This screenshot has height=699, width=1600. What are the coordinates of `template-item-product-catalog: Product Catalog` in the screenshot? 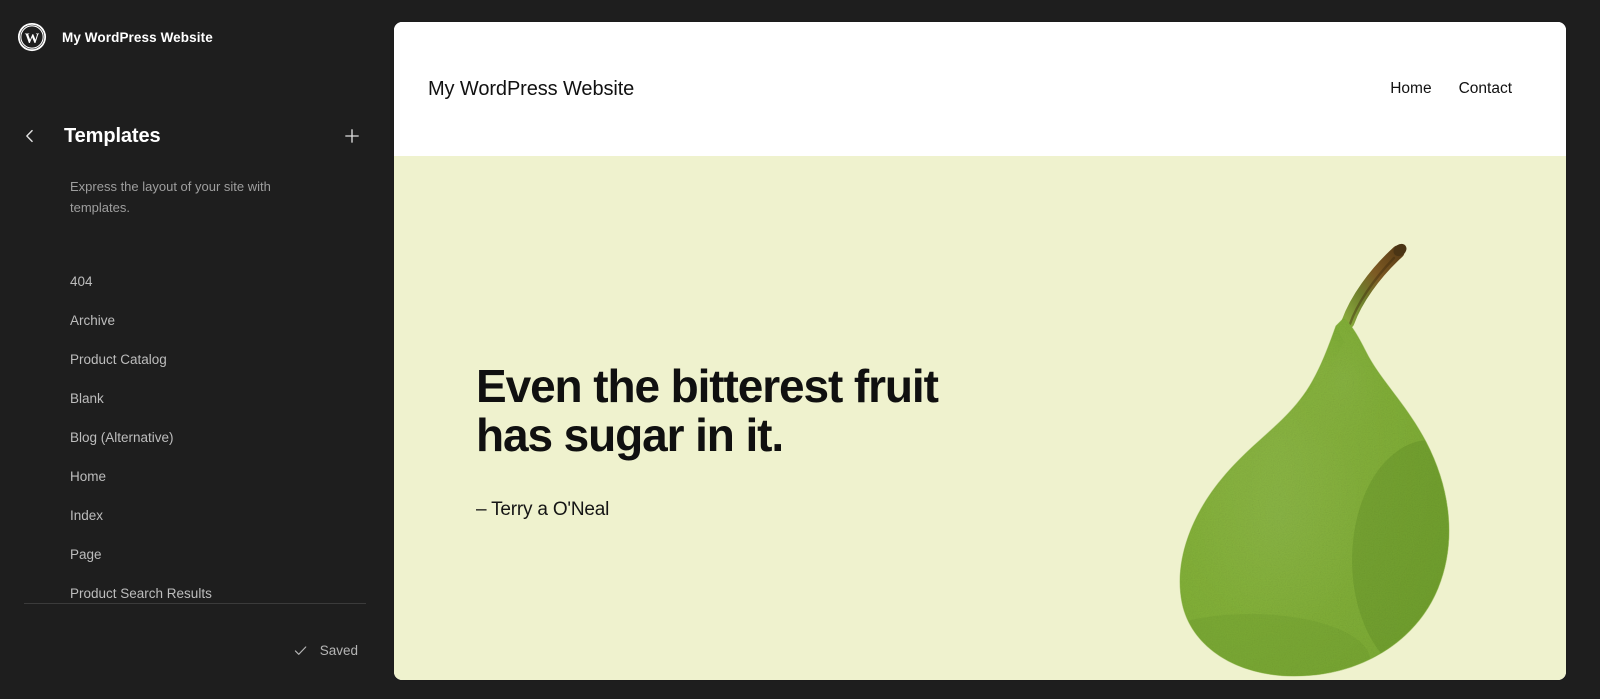 It's located at (194, 359).